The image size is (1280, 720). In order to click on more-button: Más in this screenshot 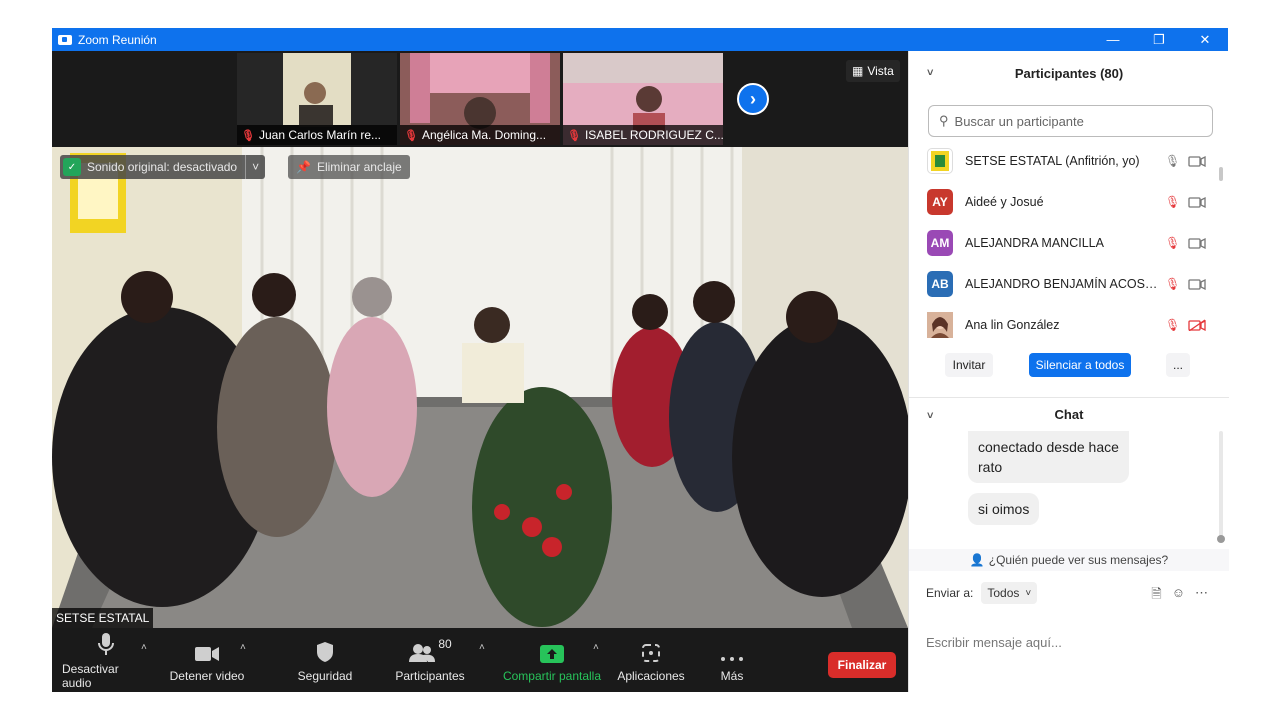, I will do `click(732, 660)`.